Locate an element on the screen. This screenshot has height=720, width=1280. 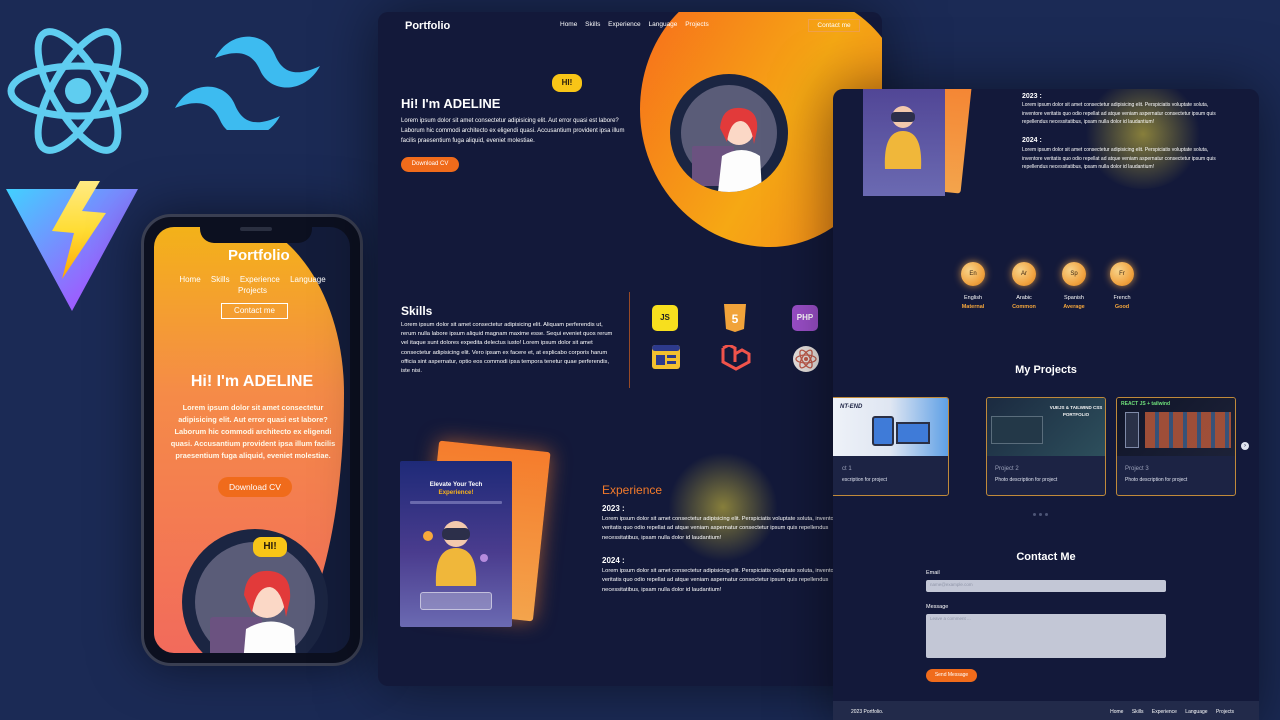
nav-language: Language is located at coordinates (662, 24).